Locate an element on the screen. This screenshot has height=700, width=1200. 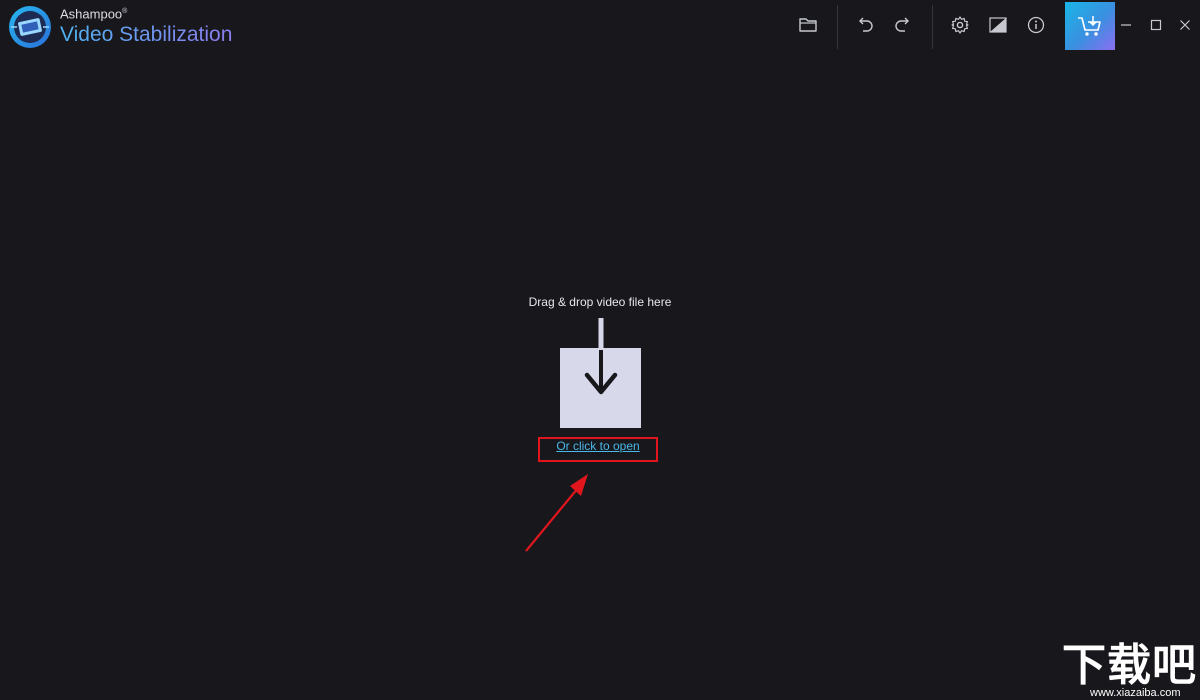
redo-button is located at coordinates (903, 25).